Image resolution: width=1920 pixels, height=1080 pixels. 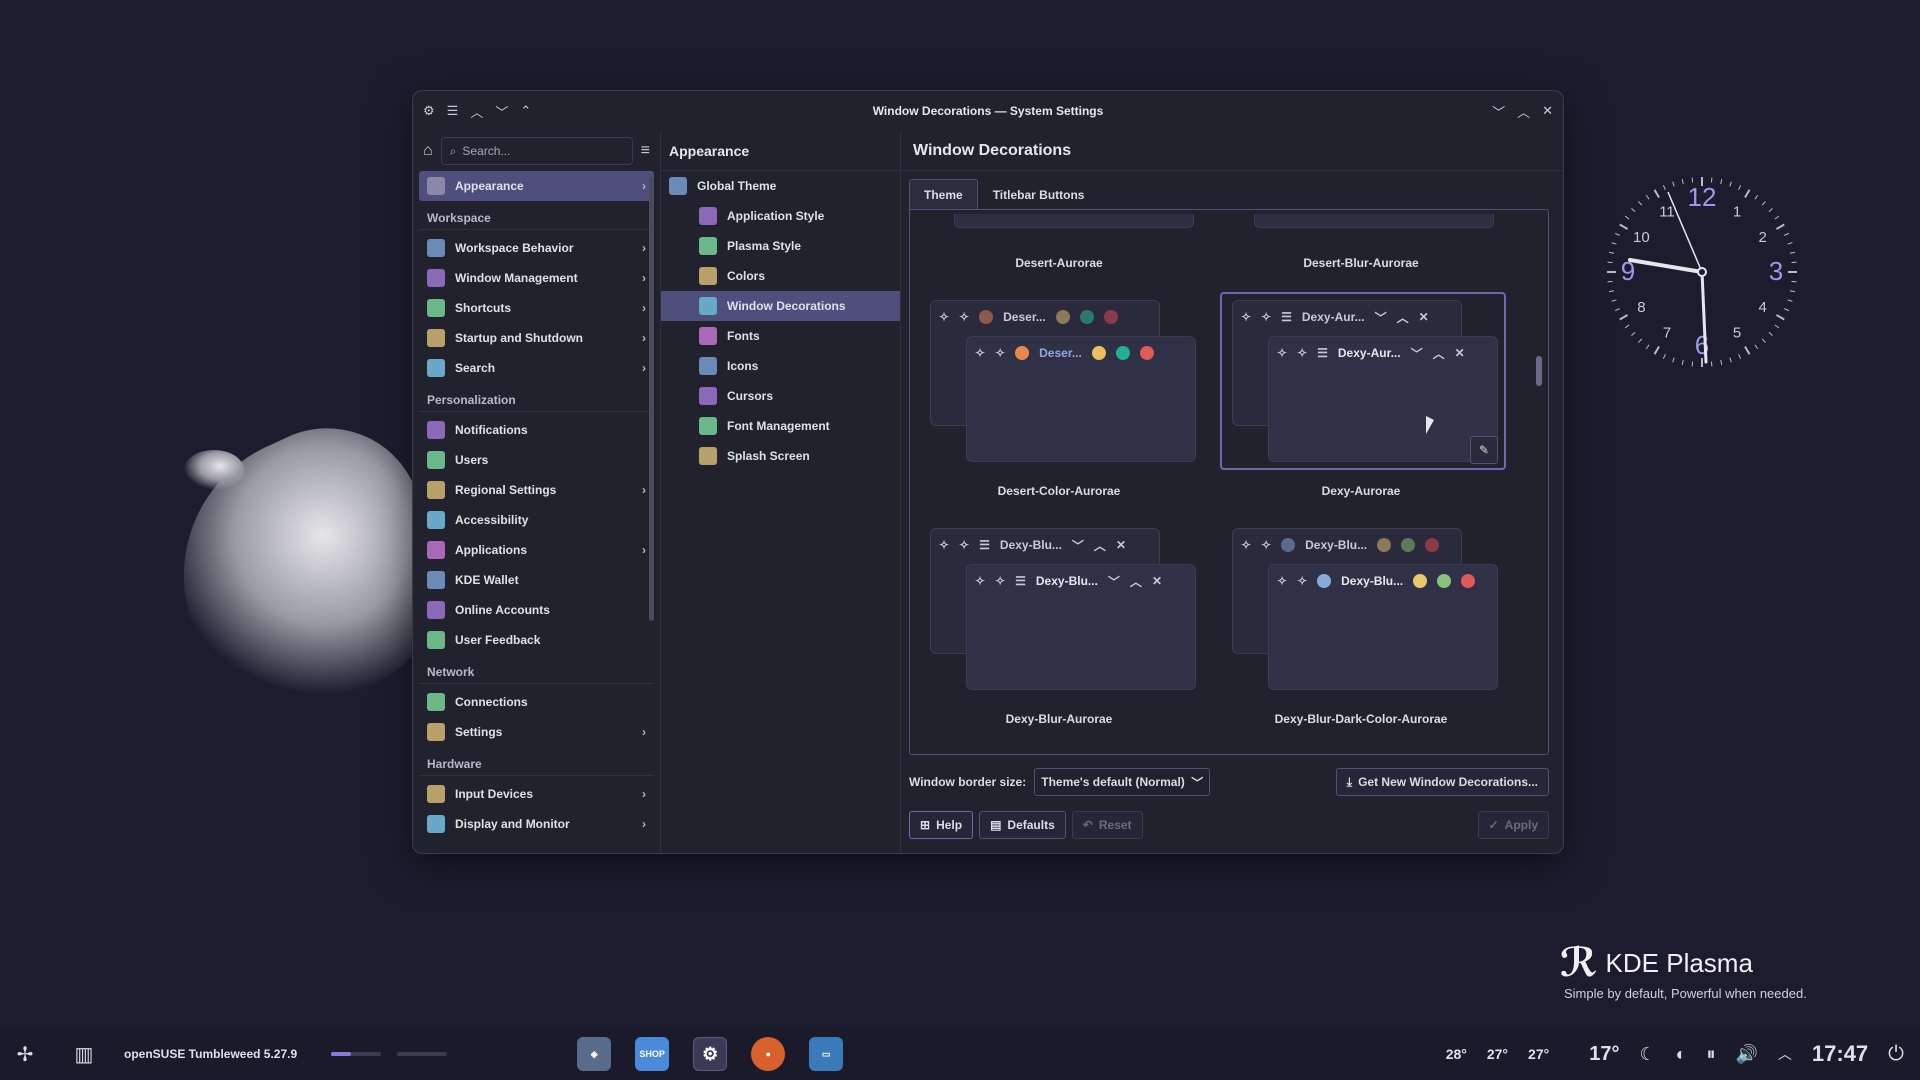 I want to click on subpanel-item-label: Fonts, so click(x=743, y=336).